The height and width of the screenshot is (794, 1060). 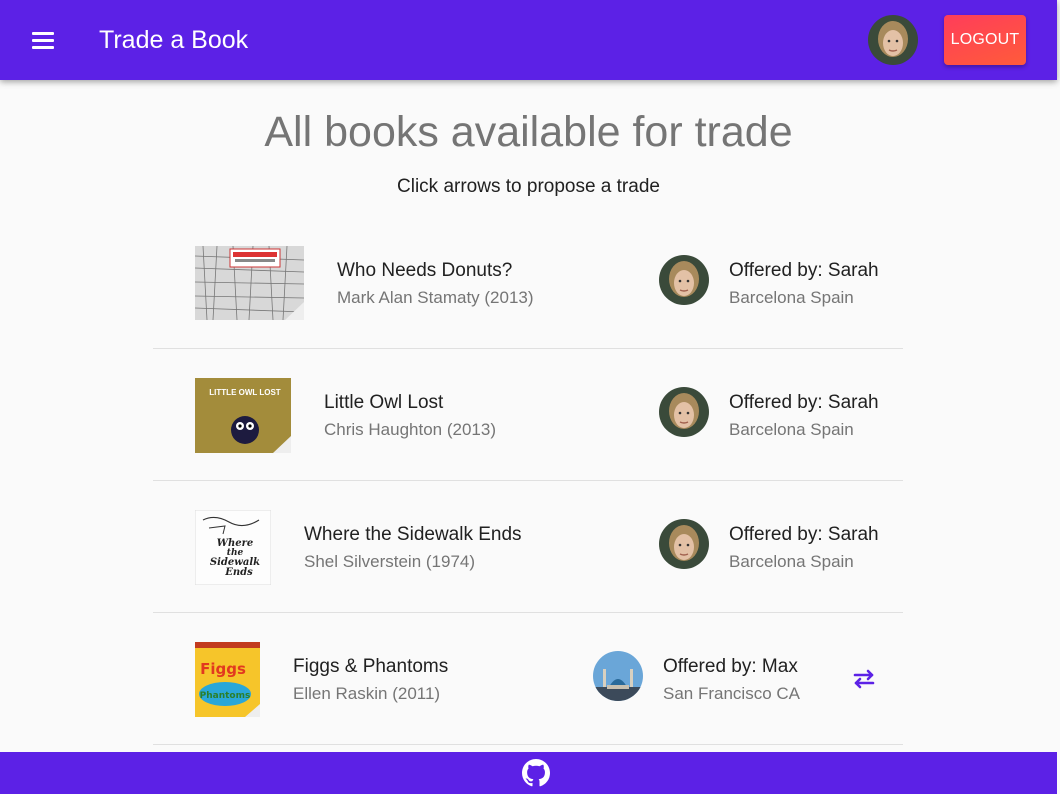 I want to click on book-author: Shel Silverstein (1974), so click(x=390, y=561).